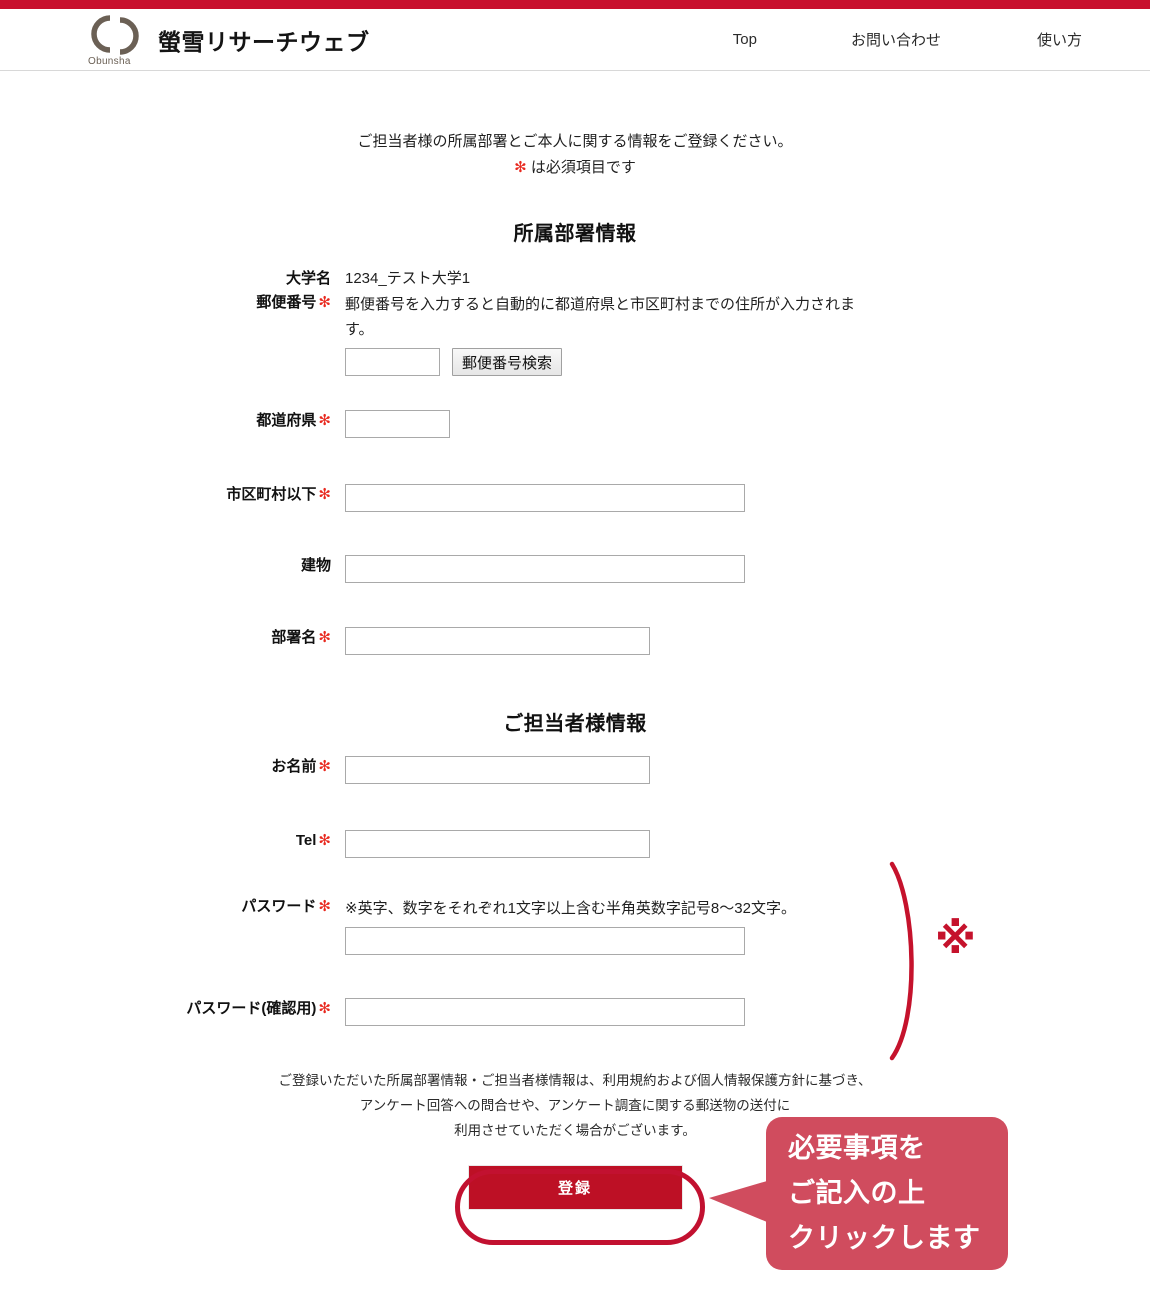 This screenshot has height=1300, width=1150. I want to click on nav-item-top: Top, so click(745, 39).